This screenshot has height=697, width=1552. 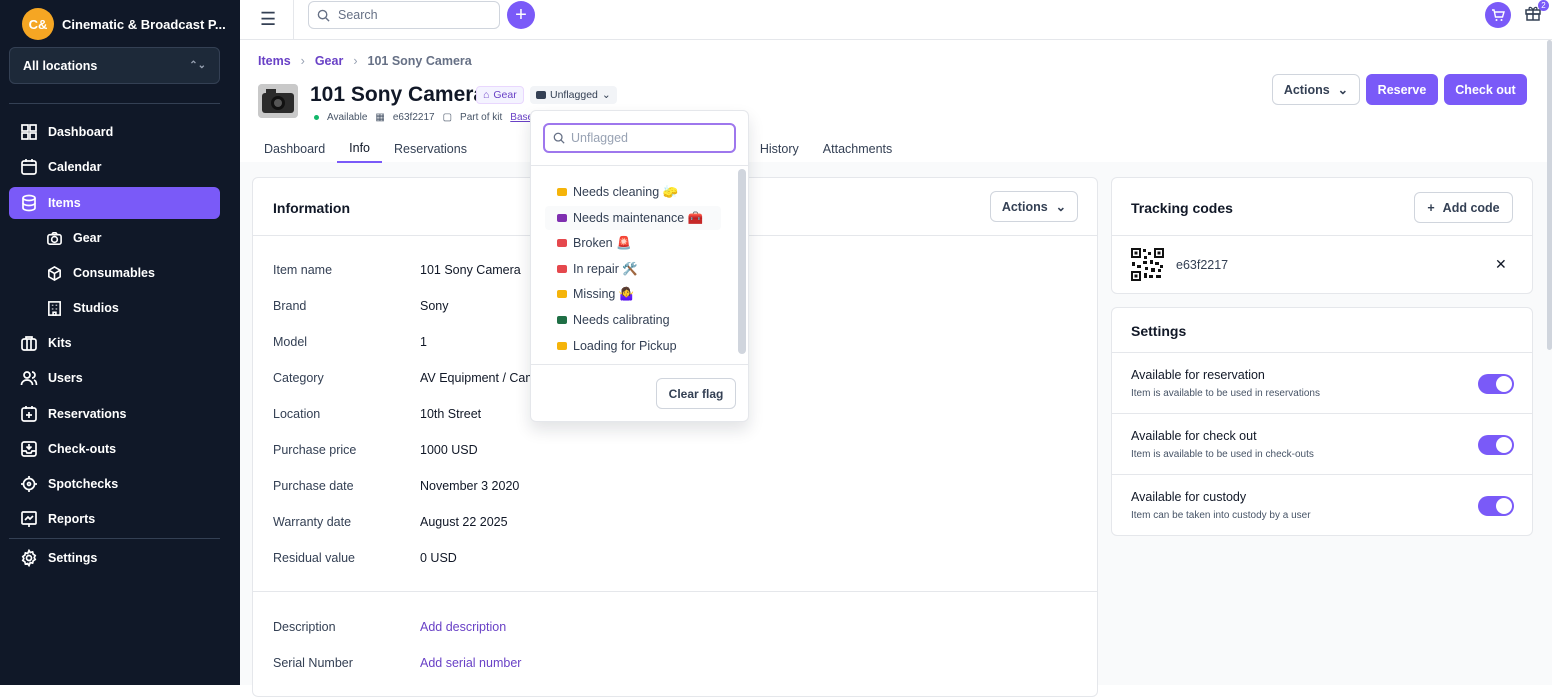 What do you see at coordinates (1549, 195) in the screenshot?
I see `page-scrollbar` at bounding box center [1549, 195].